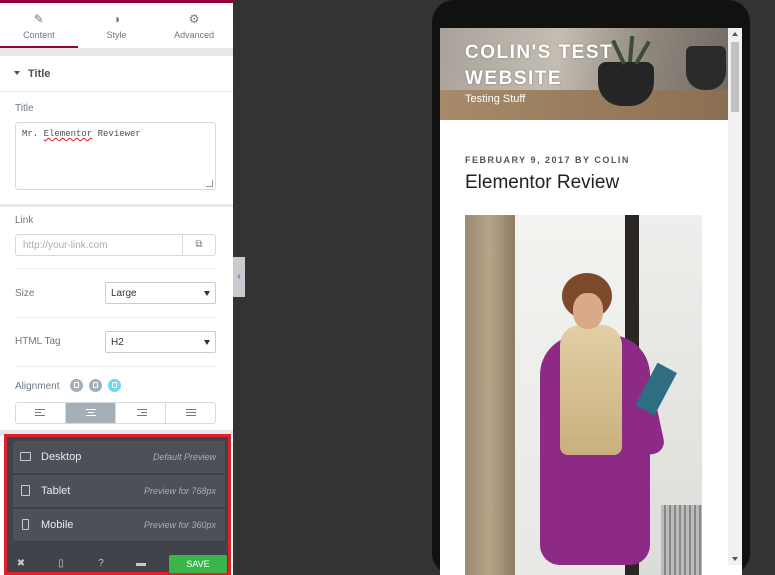 The height and width of the screenshot is (575, 775). What do you see at coordinates (542, 183) in the screenshot?
I see `post-title: Elementor Review` at bounding box center [542, 183].